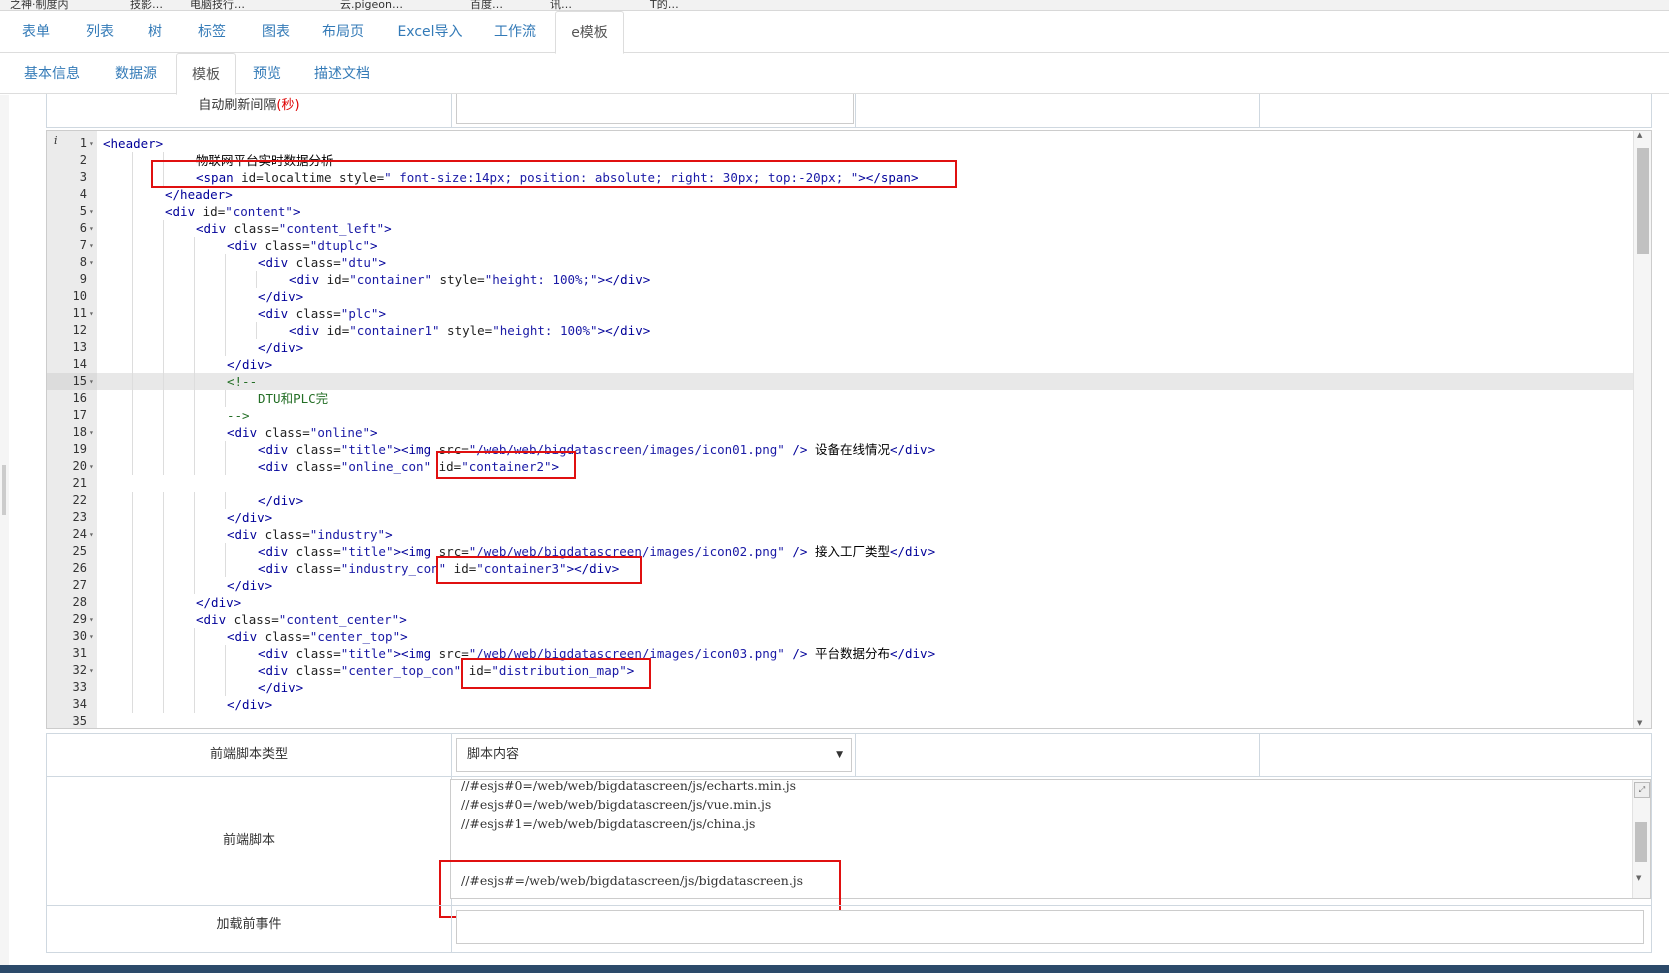 The height and width of the screenshot is (973, 1669). Describe the element at coordinates (837, 636) in the screenshot. I see `code-line: 30 ▾ <div class="center_top">` at that location.